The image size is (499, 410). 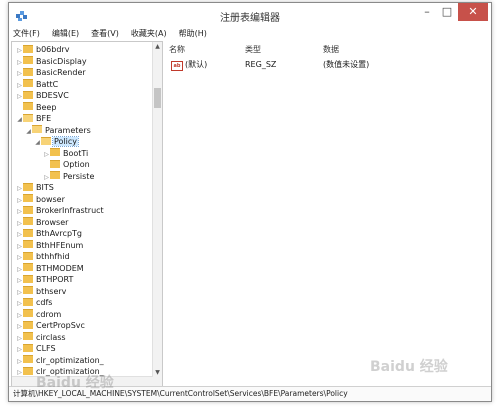 What do you see at coordinates (51, 325) in the screenshot?
I see `tree-node: ▷ CertPropSvc` at bounding box center [51, 325].